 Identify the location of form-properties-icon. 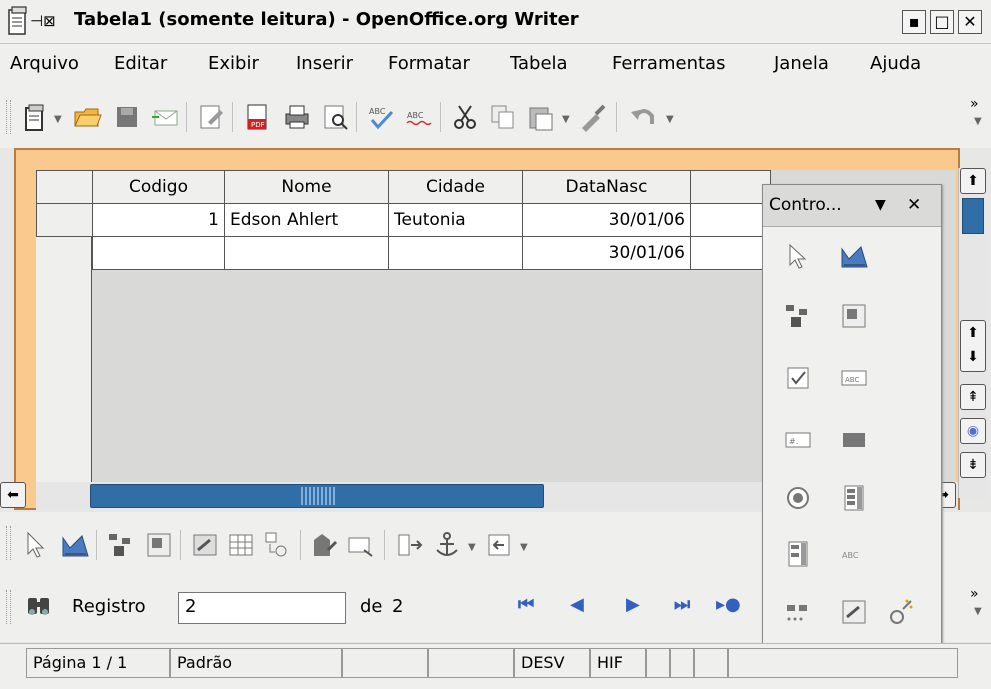
(159, 545).